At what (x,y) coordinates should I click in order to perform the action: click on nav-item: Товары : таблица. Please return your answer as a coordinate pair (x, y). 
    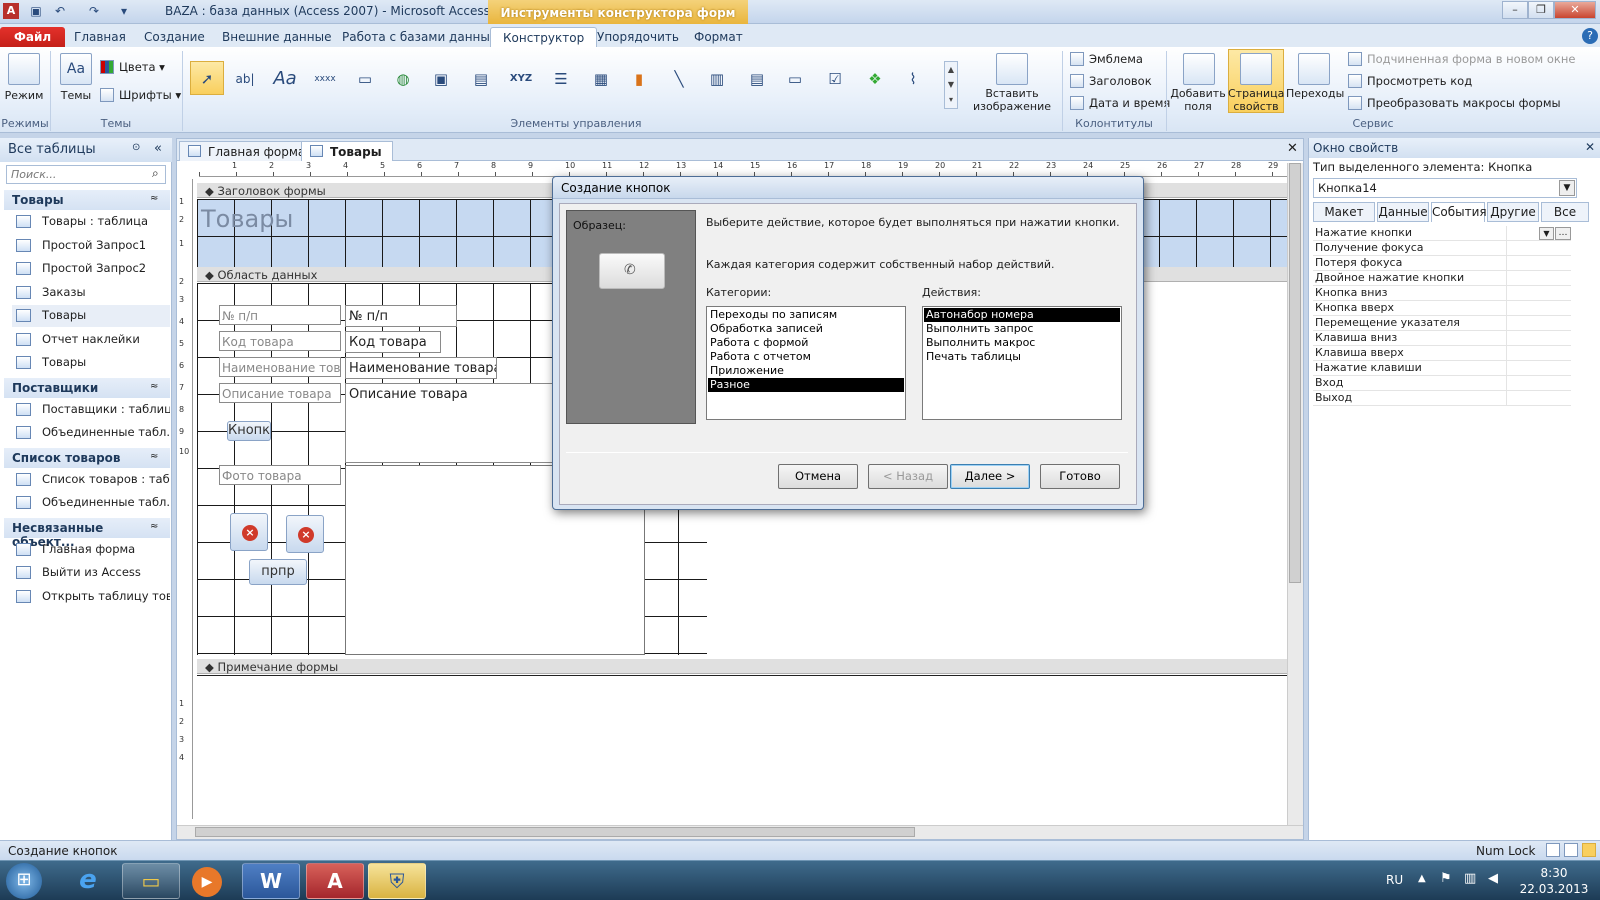
    Looking at the image, I should click on (91, 222).